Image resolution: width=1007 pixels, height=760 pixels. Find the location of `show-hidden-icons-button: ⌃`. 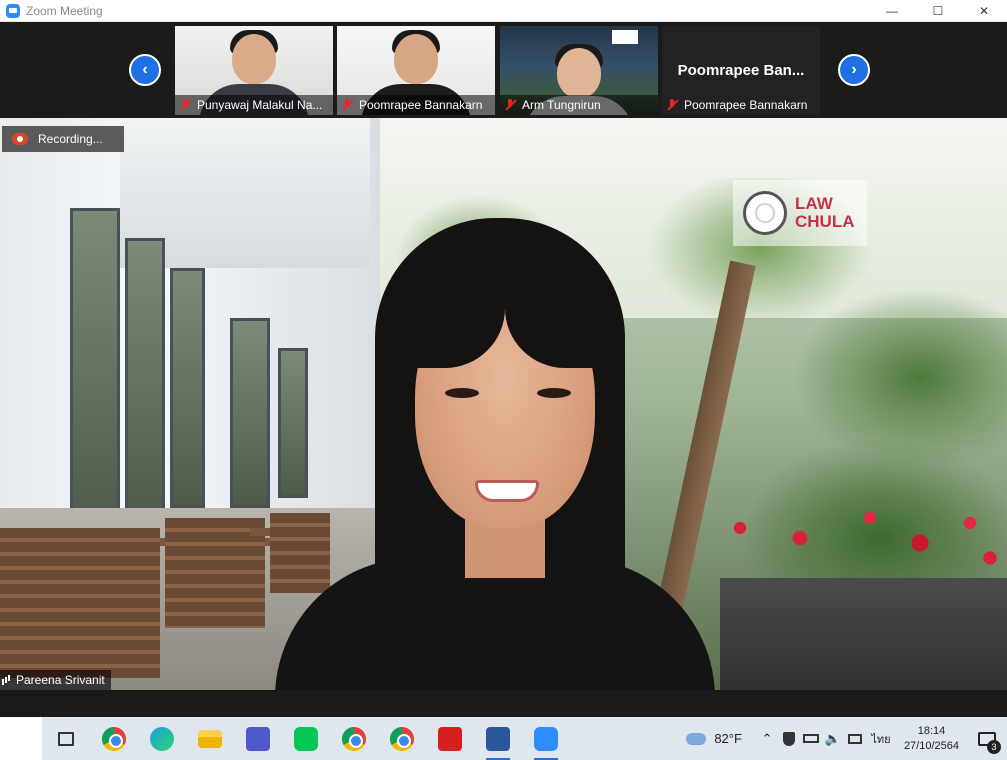

show-hidden-icons-button: ⌃ is located at coordinates (767, 738).